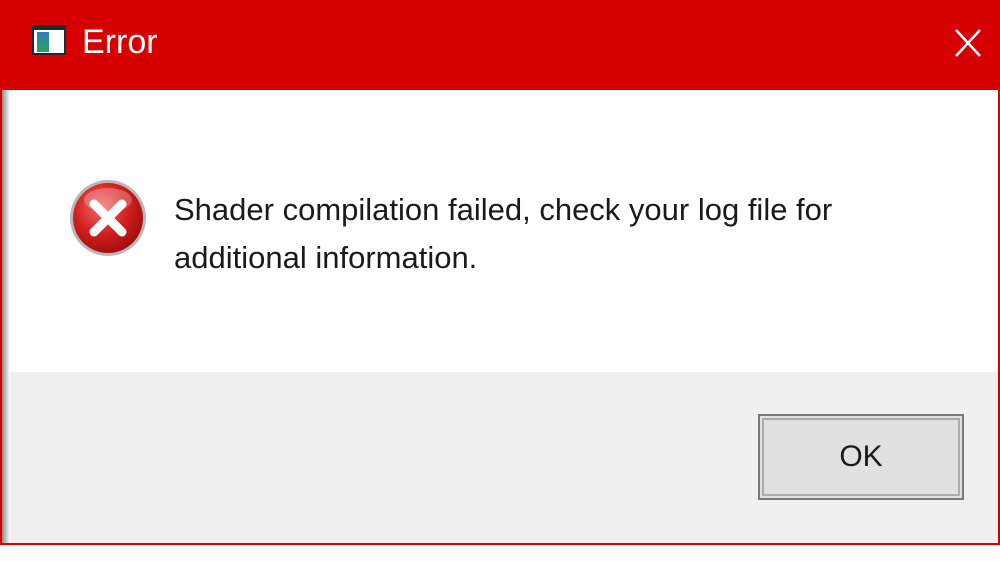  I want to click on close-button, so click(968, 43).